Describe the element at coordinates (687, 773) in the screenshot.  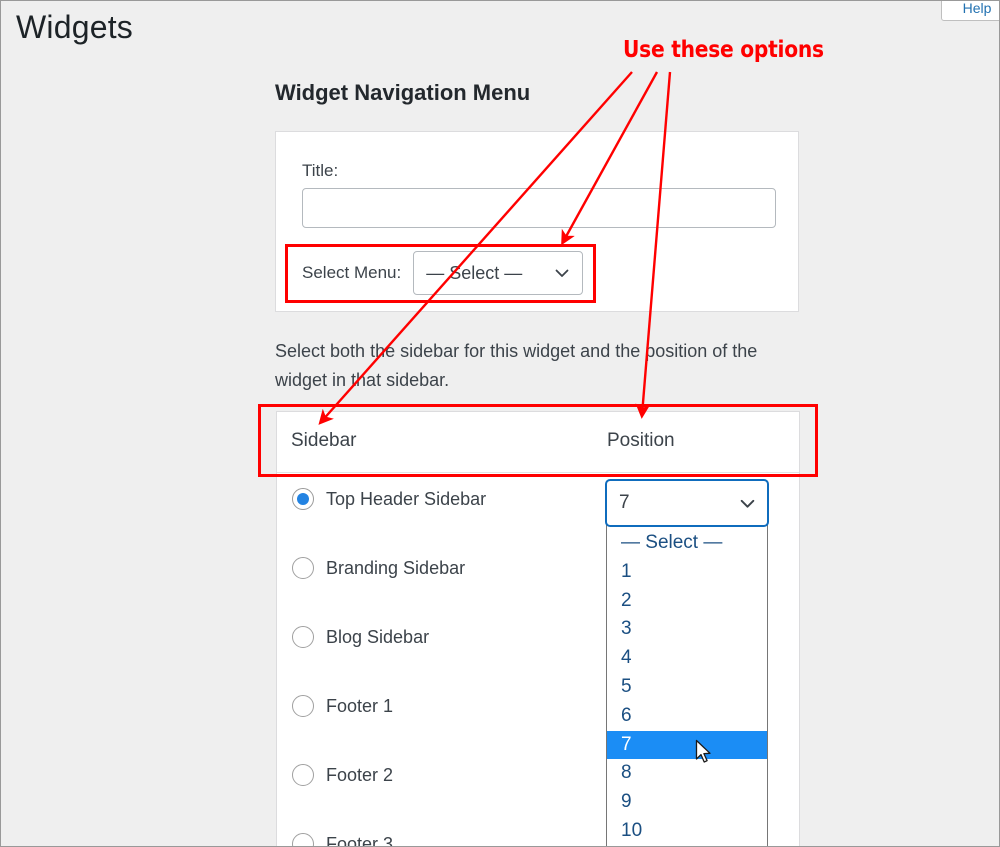
I see `position-option: 8` at that location.